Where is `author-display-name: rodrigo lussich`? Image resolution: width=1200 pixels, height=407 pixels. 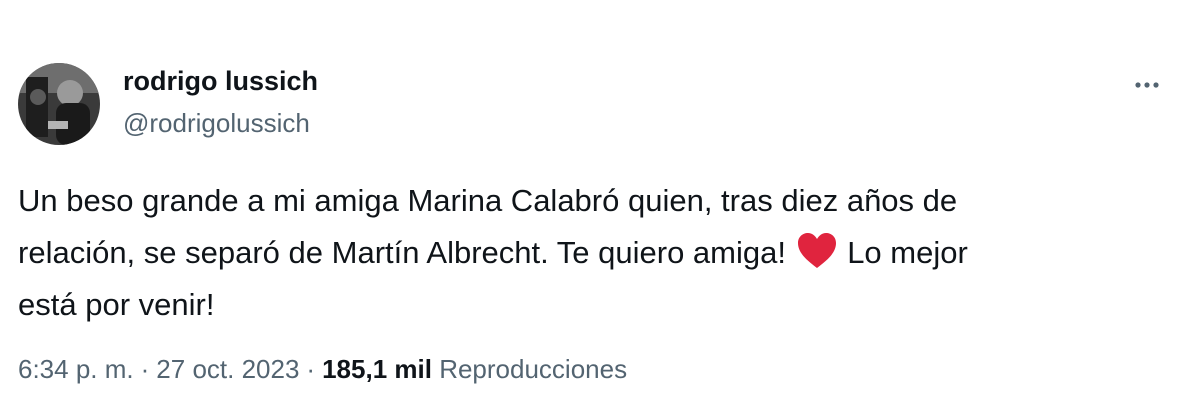
author-display-name: rodrigo lussich is located at coordinates (220, 81).